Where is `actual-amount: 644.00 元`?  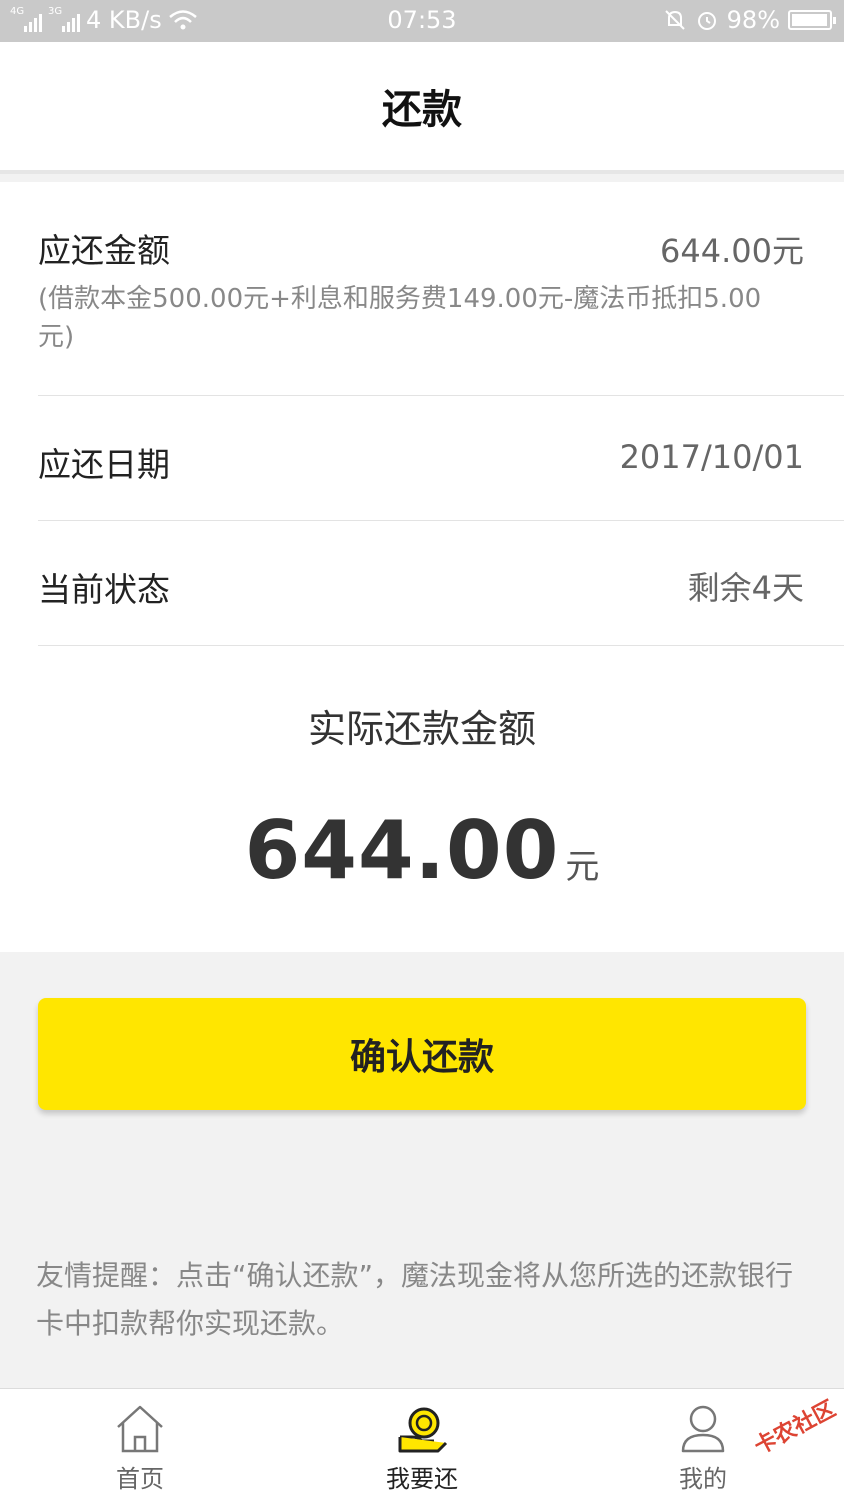 actual-amount: 644.00 元 is located at coordinates (422, 850).